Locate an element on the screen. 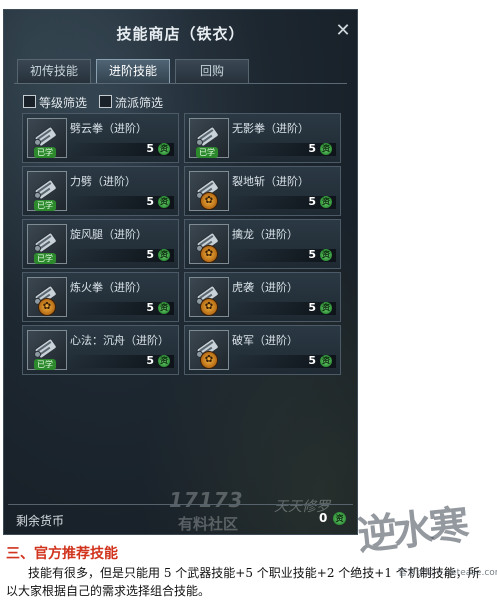 This screenshot has width=497, height=600. game-logo-text: 逆水寒 is located at coordinates (411, 530).